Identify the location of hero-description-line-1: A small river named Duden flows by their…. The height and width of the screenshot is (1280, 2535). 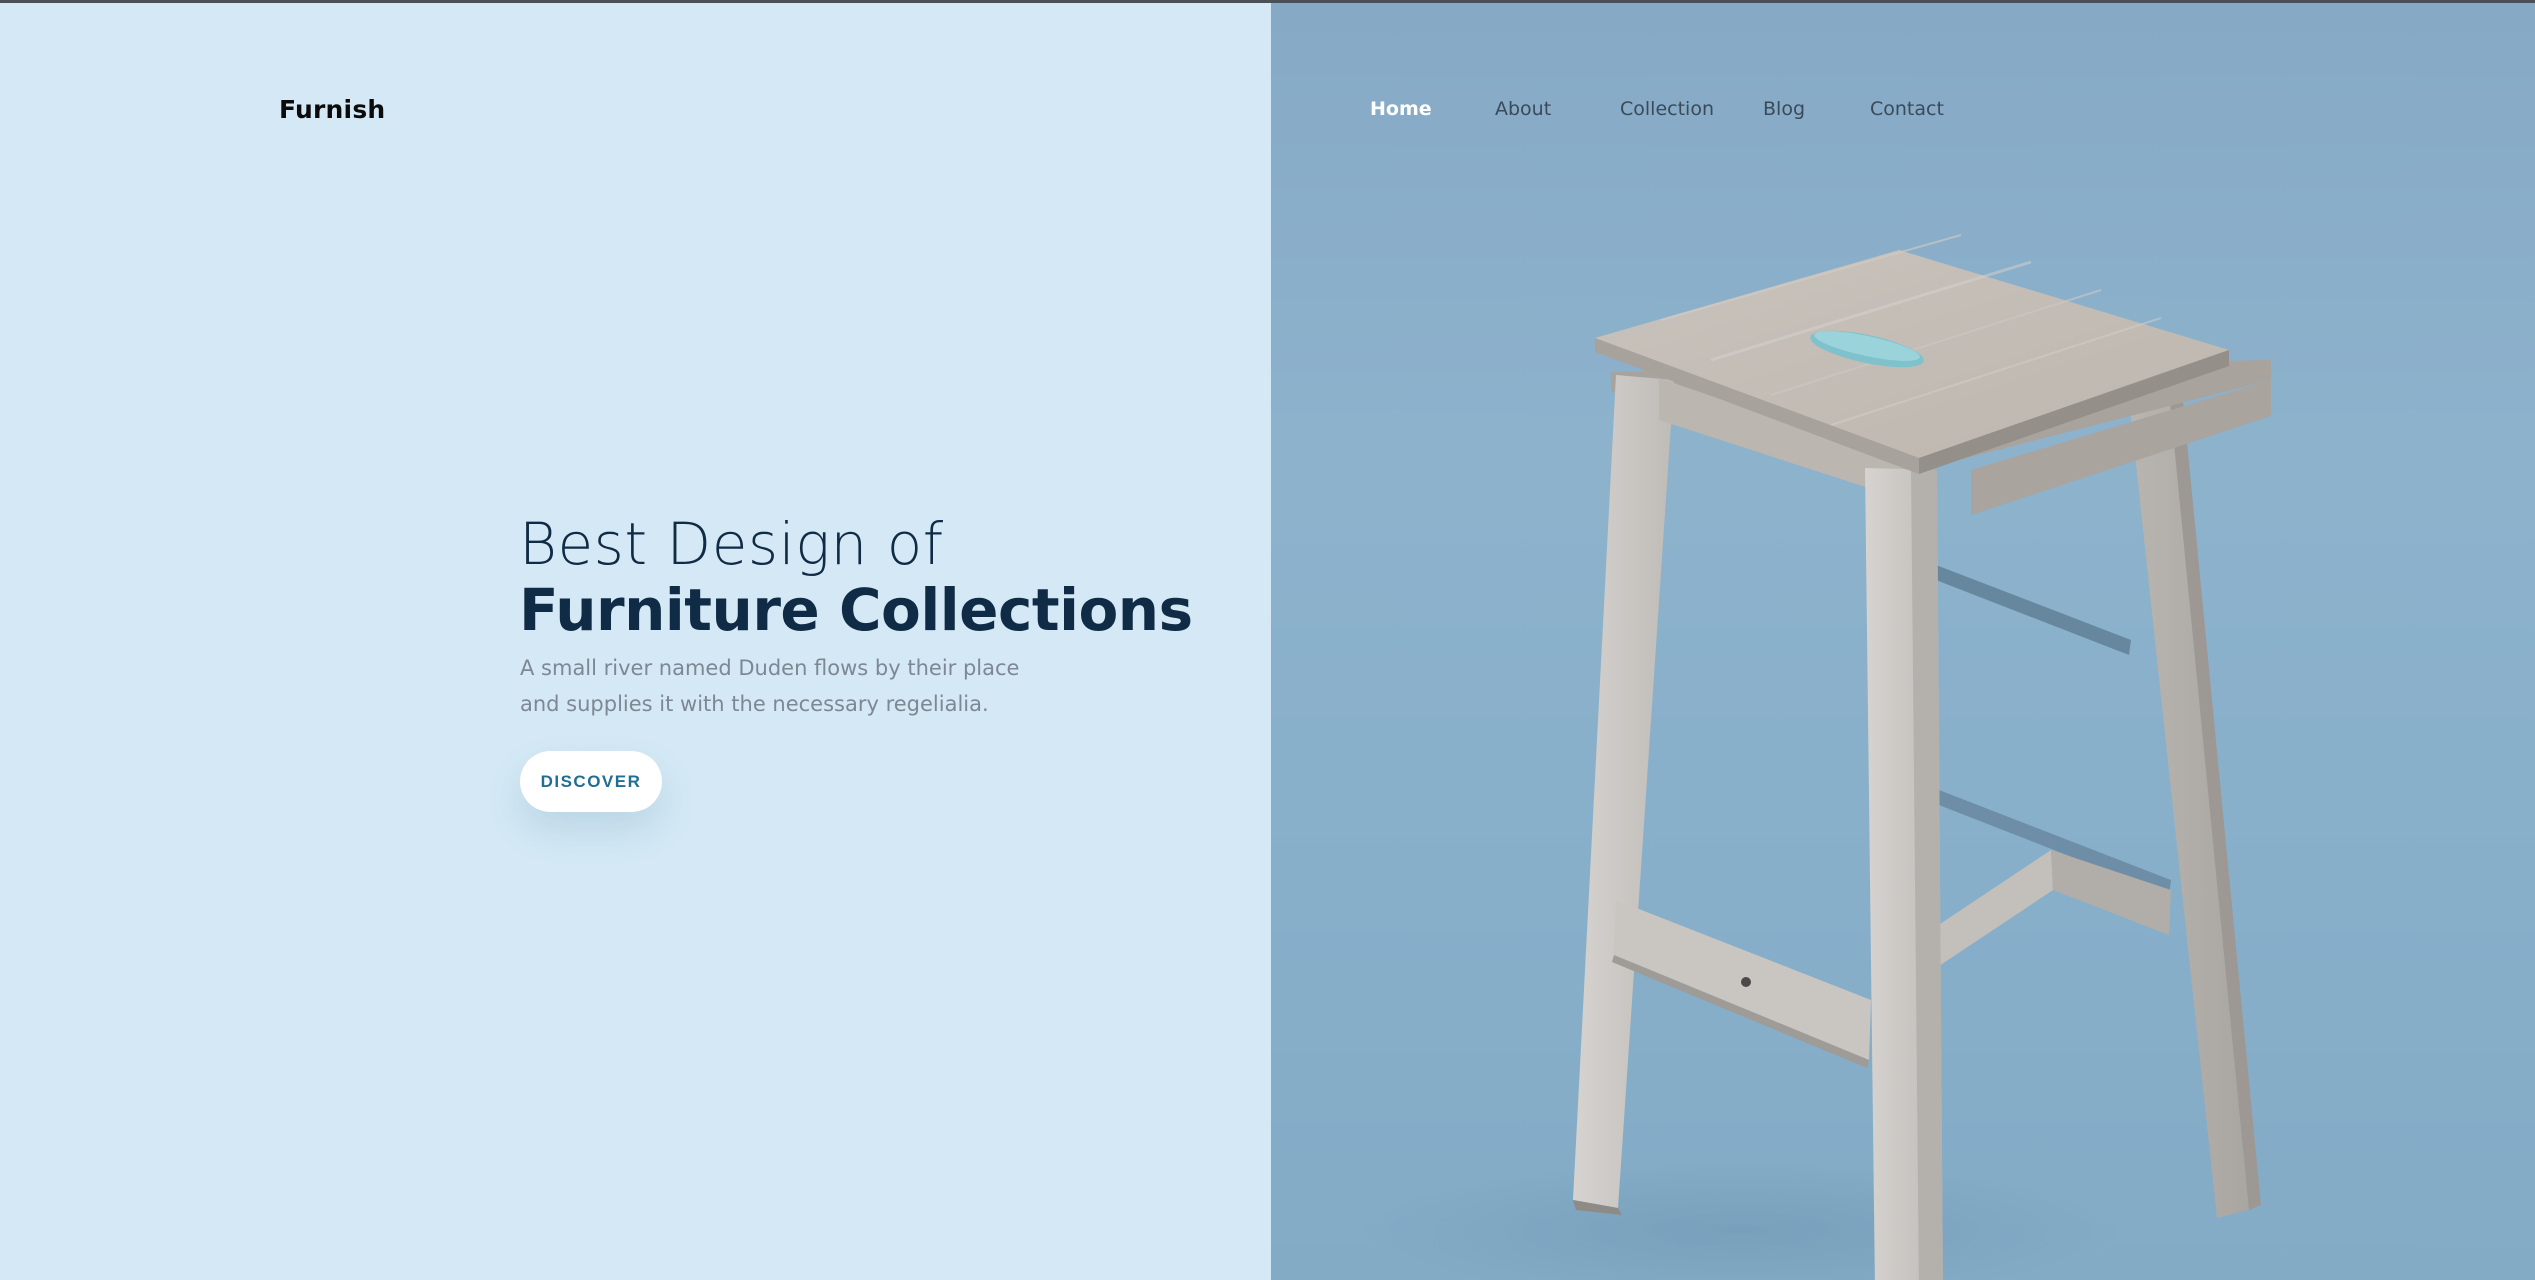
(770, 668).